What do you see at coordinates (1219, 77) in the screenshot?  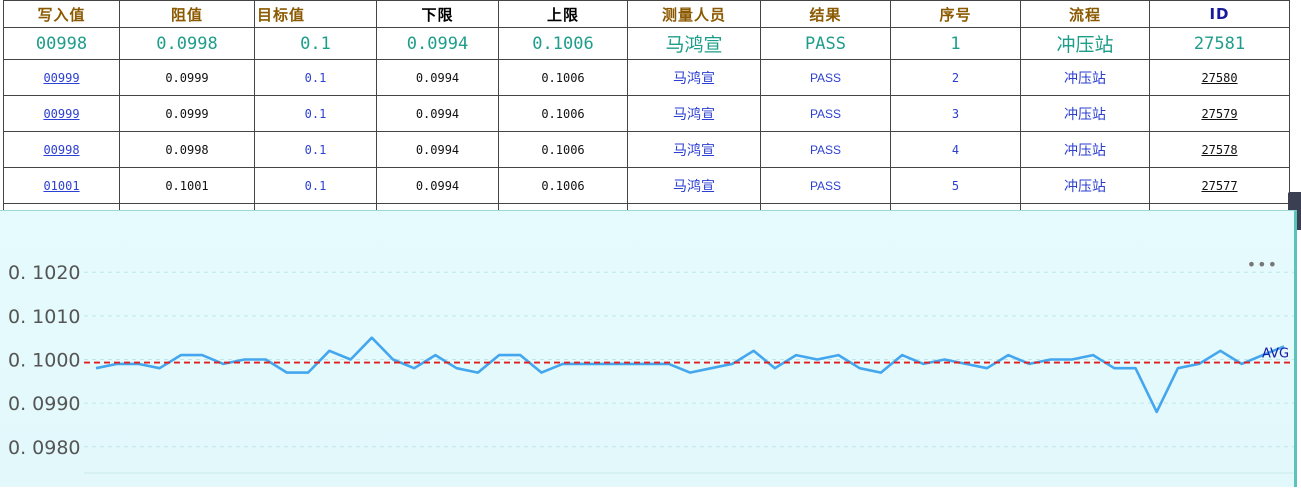 I see `cell-id-link: 27580` at bounding box center [1219, 77].